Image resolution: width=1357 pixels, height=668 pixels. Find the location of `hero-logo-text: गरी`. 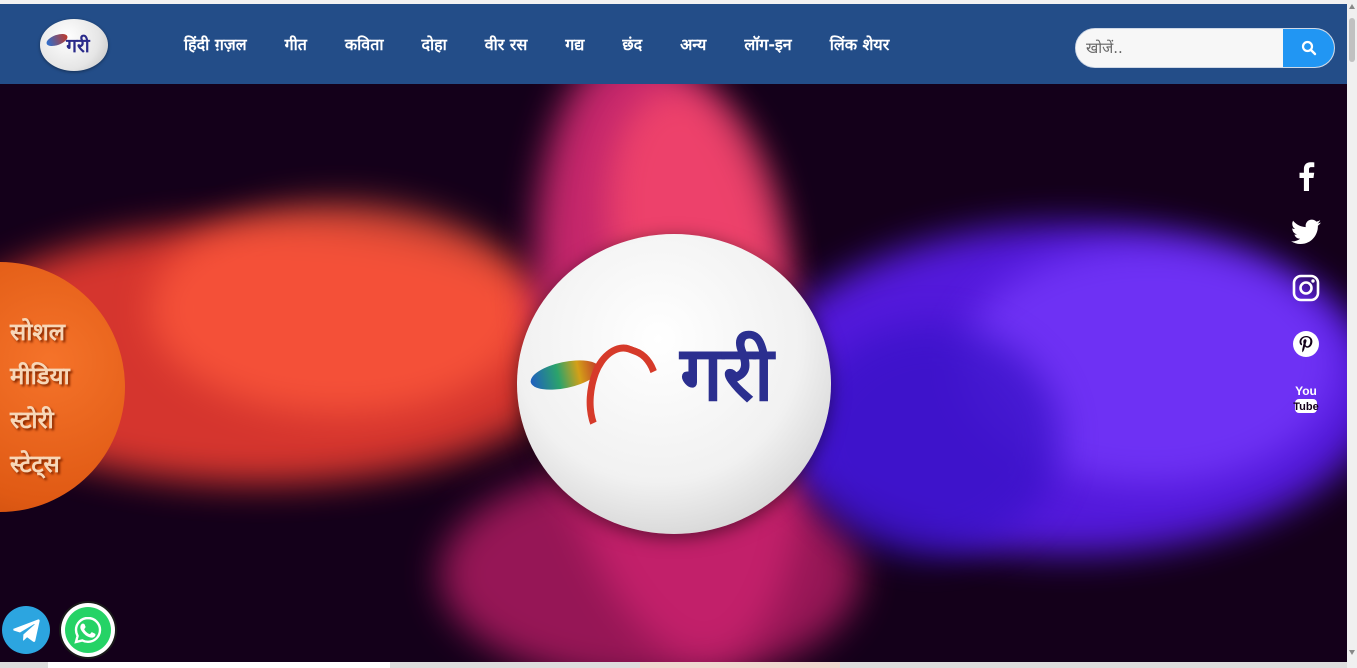

hero-logo-text: गरी is located at coordinates (727, 373).